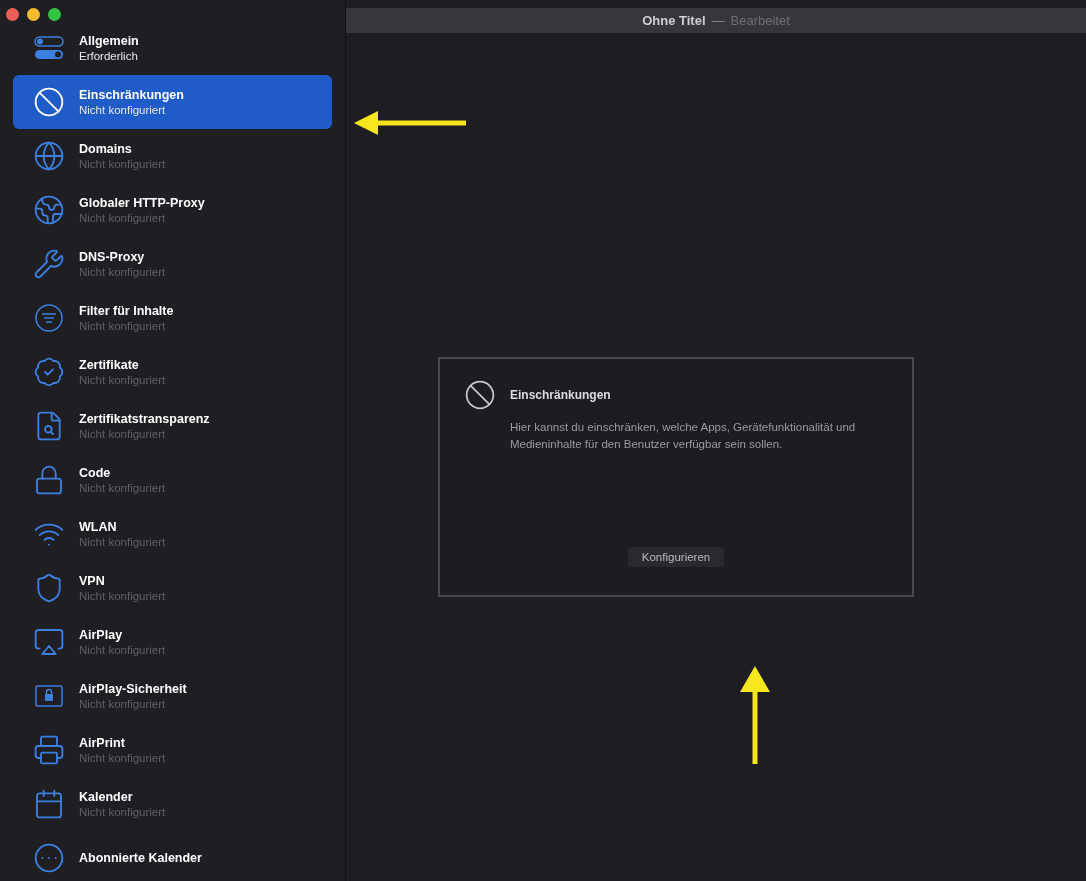  What do you see at coordinates (676, 557) in the screenshot?
I see `configure-button: Konfigurieren` at bounding box center [676, 557].